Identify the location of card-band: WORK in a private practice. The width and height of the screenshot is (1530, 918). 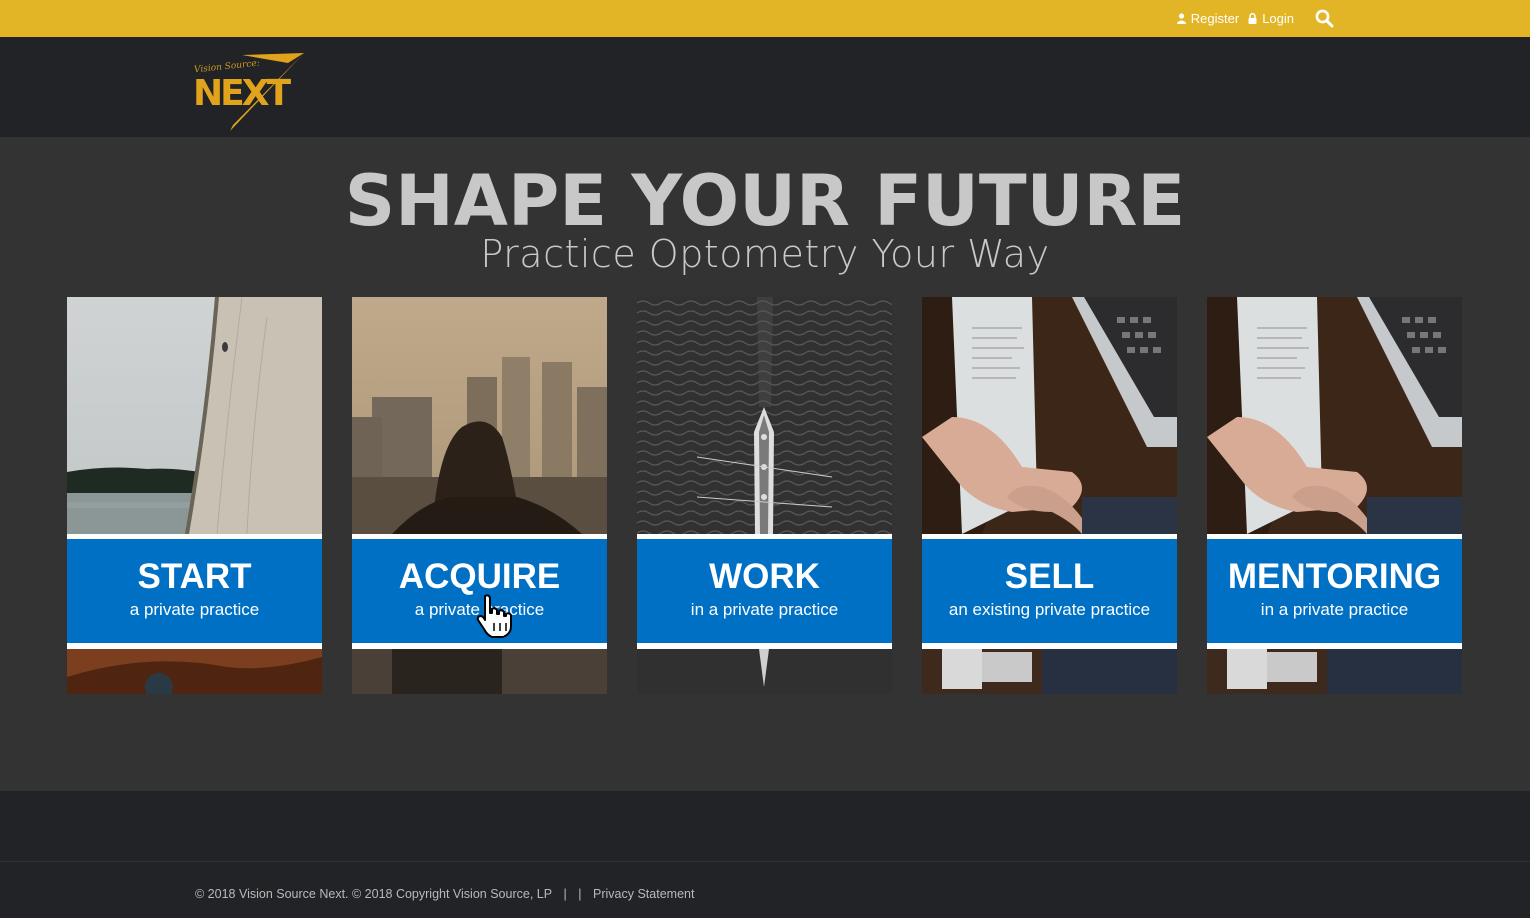
(764, 591).